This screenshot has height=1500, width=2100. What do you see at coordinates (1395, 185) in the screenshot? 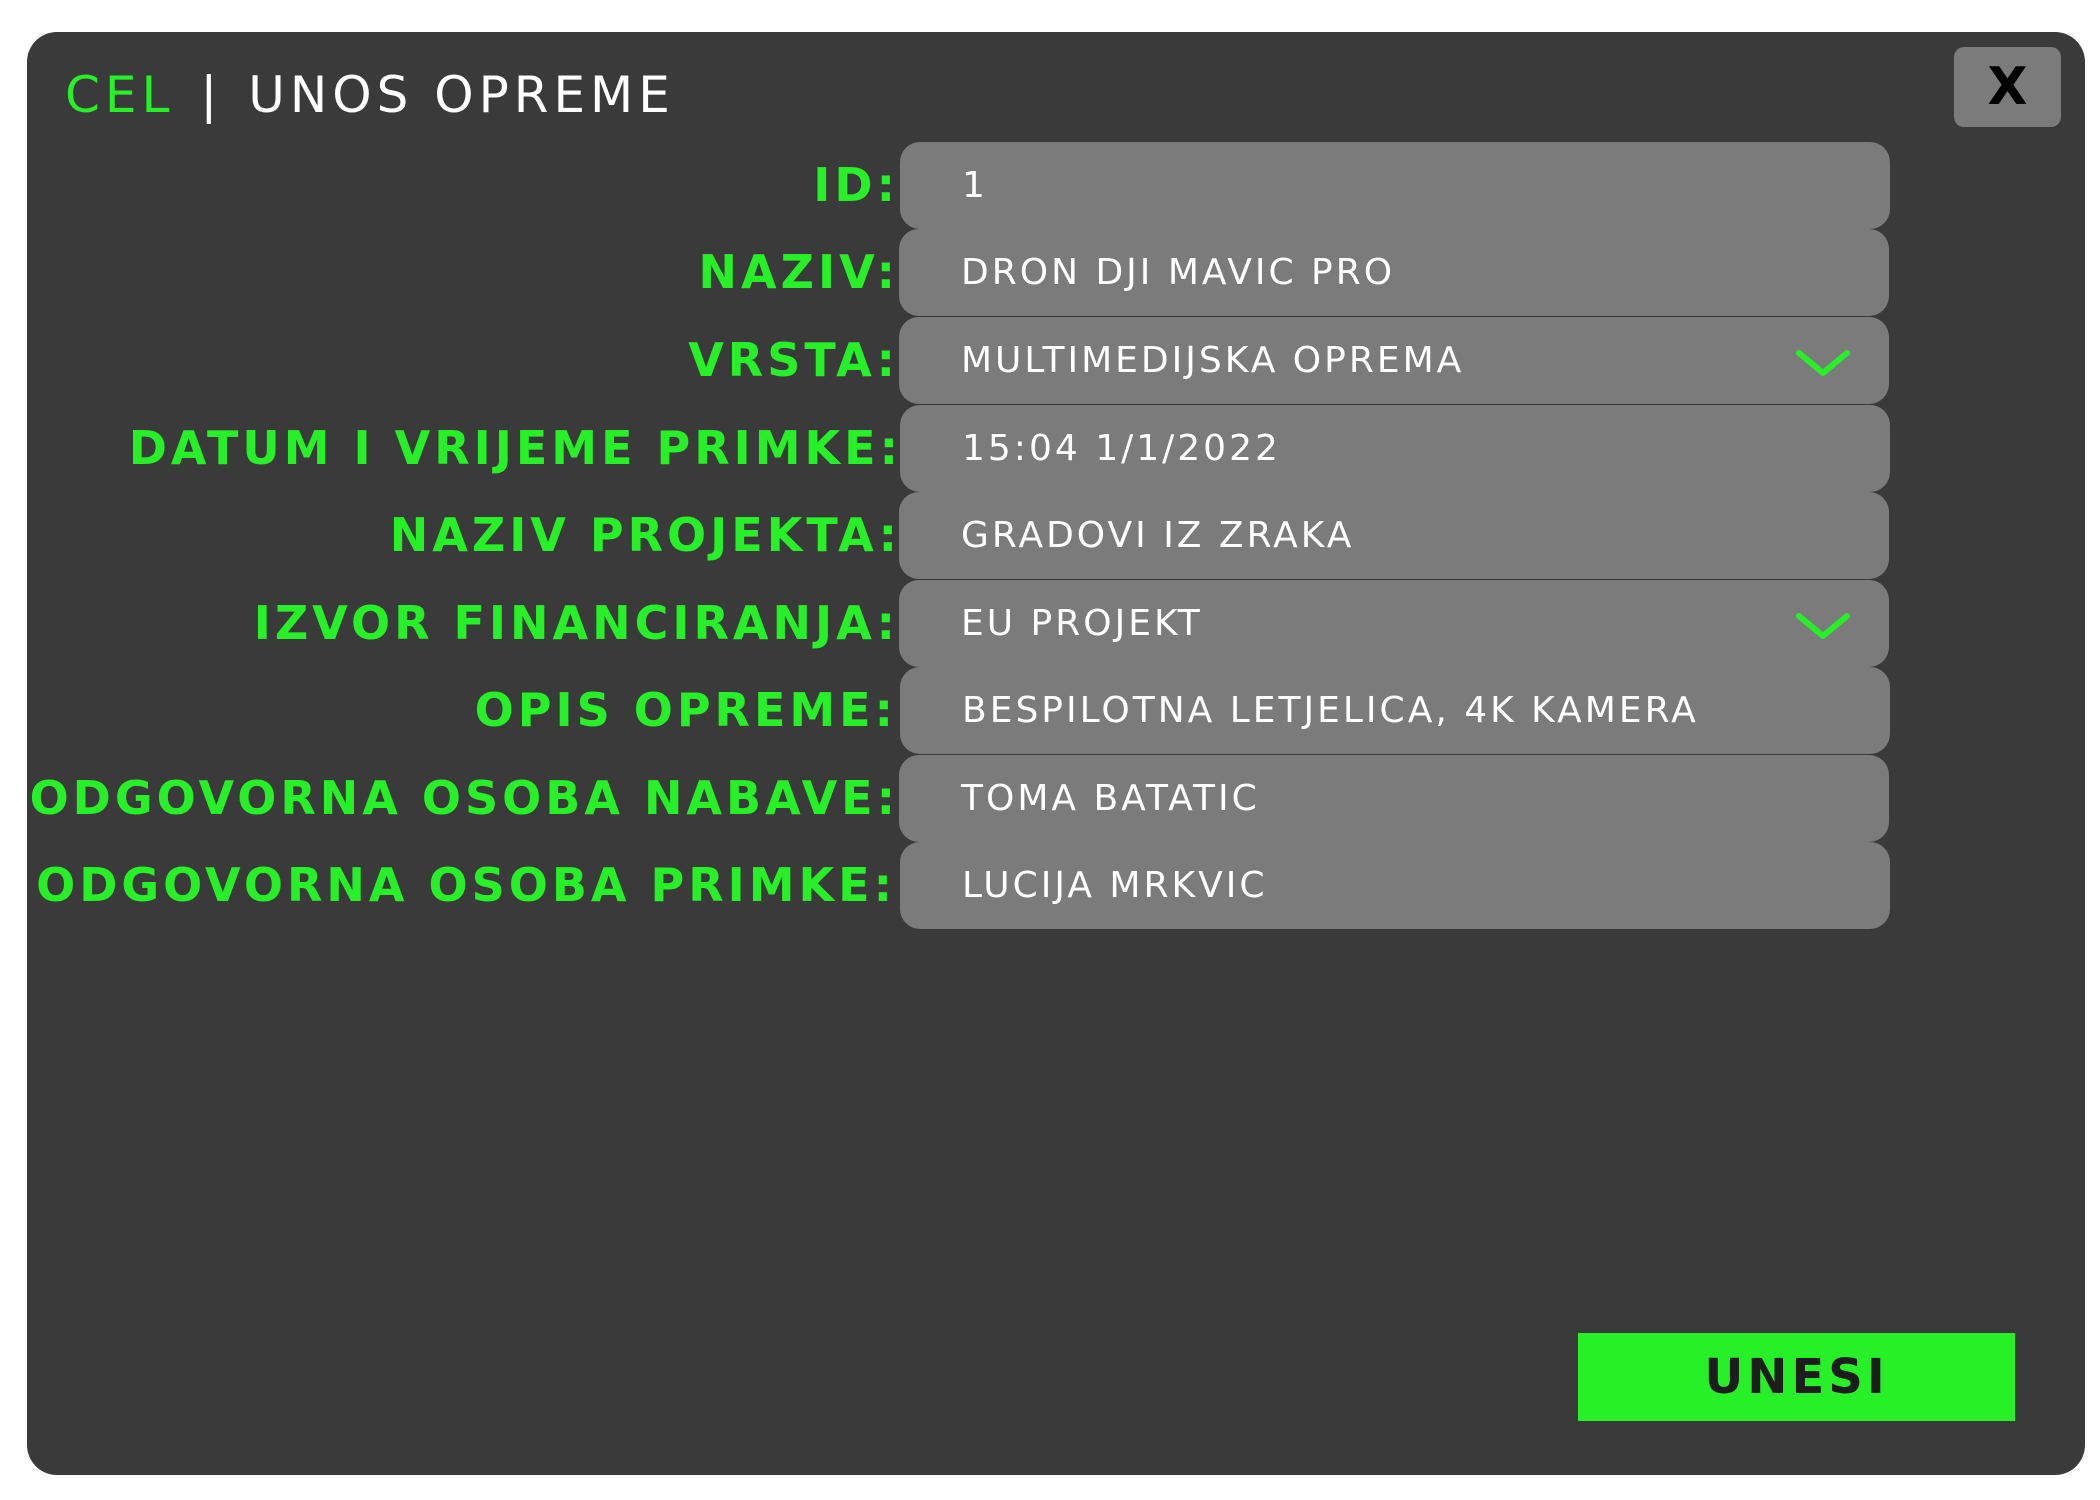
I see `id-field: 1` at bounding box center [1395, 185].